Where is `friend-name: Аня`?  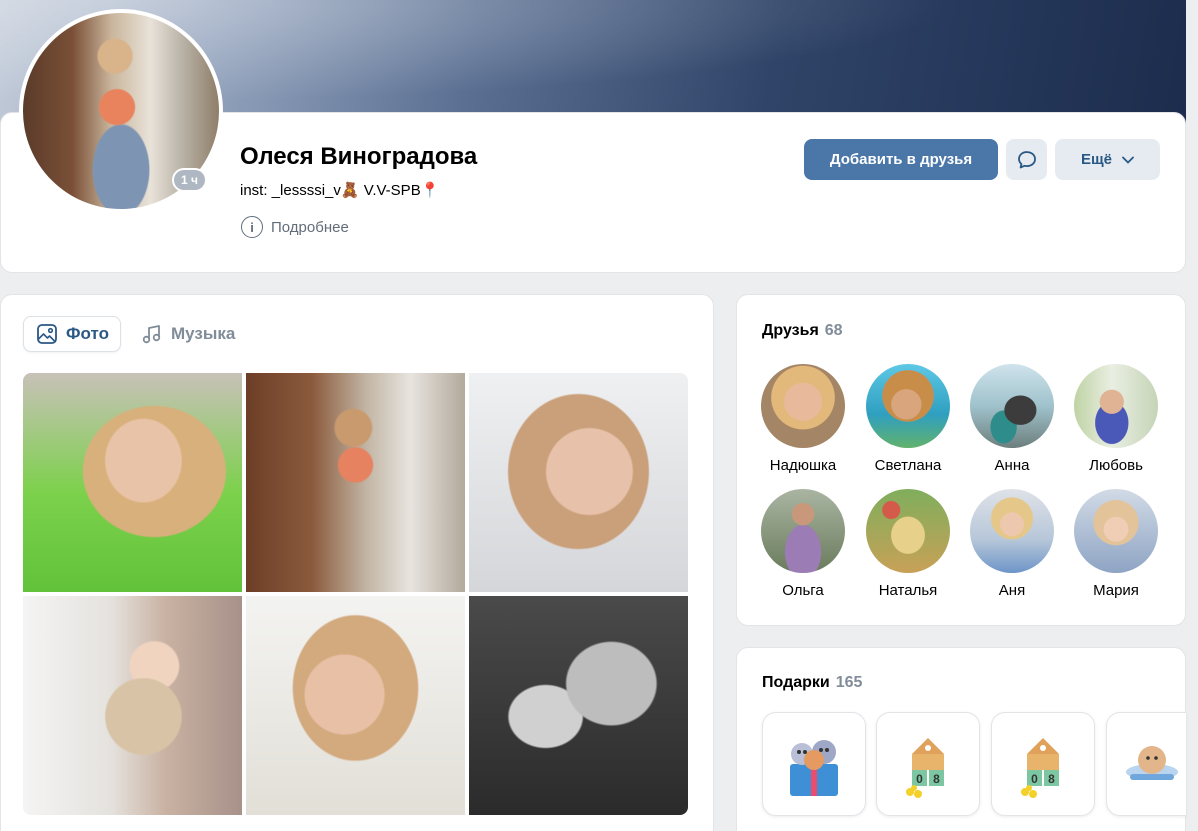 friend-name: Аня is located at coordinates (1012, 590).